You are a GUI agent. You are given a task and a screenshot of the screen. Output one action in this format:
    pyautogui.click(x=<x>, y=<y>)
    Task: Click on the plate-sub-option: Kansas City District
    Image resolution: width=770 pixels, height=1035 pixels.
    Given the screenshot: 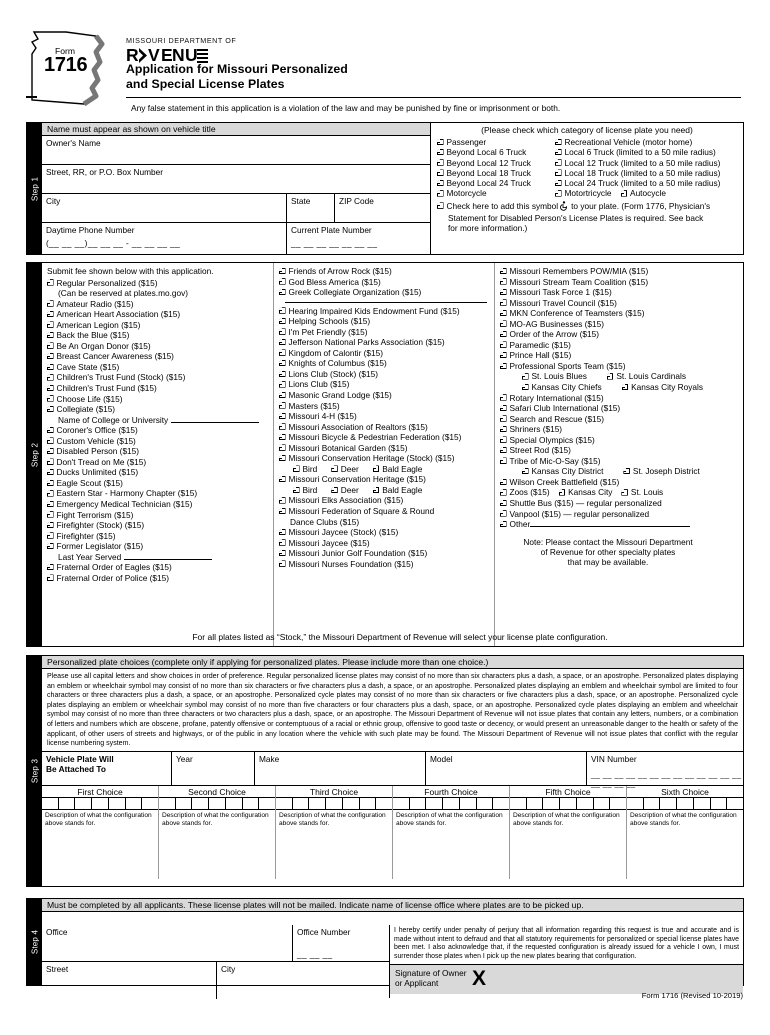 What is the action you would take?
    pyautogui.click(x=562, y=471)
    